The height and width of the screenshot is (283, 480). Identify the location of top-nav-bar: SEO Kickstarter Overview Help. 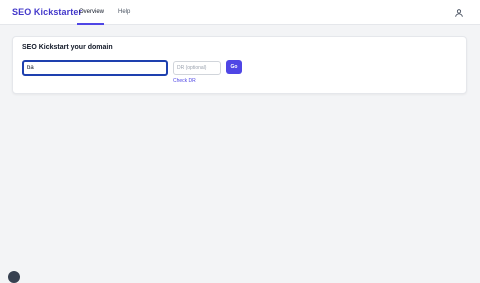
(240, 12).